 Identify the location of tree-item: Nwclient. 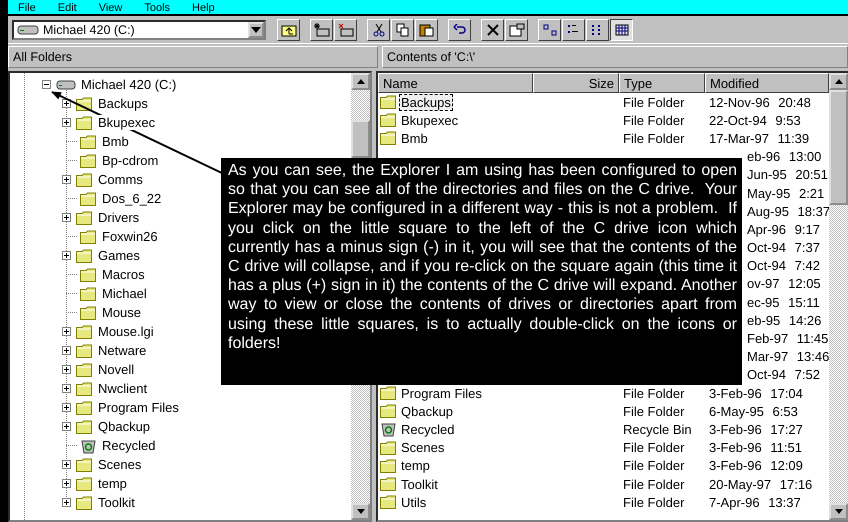
(123, 388).